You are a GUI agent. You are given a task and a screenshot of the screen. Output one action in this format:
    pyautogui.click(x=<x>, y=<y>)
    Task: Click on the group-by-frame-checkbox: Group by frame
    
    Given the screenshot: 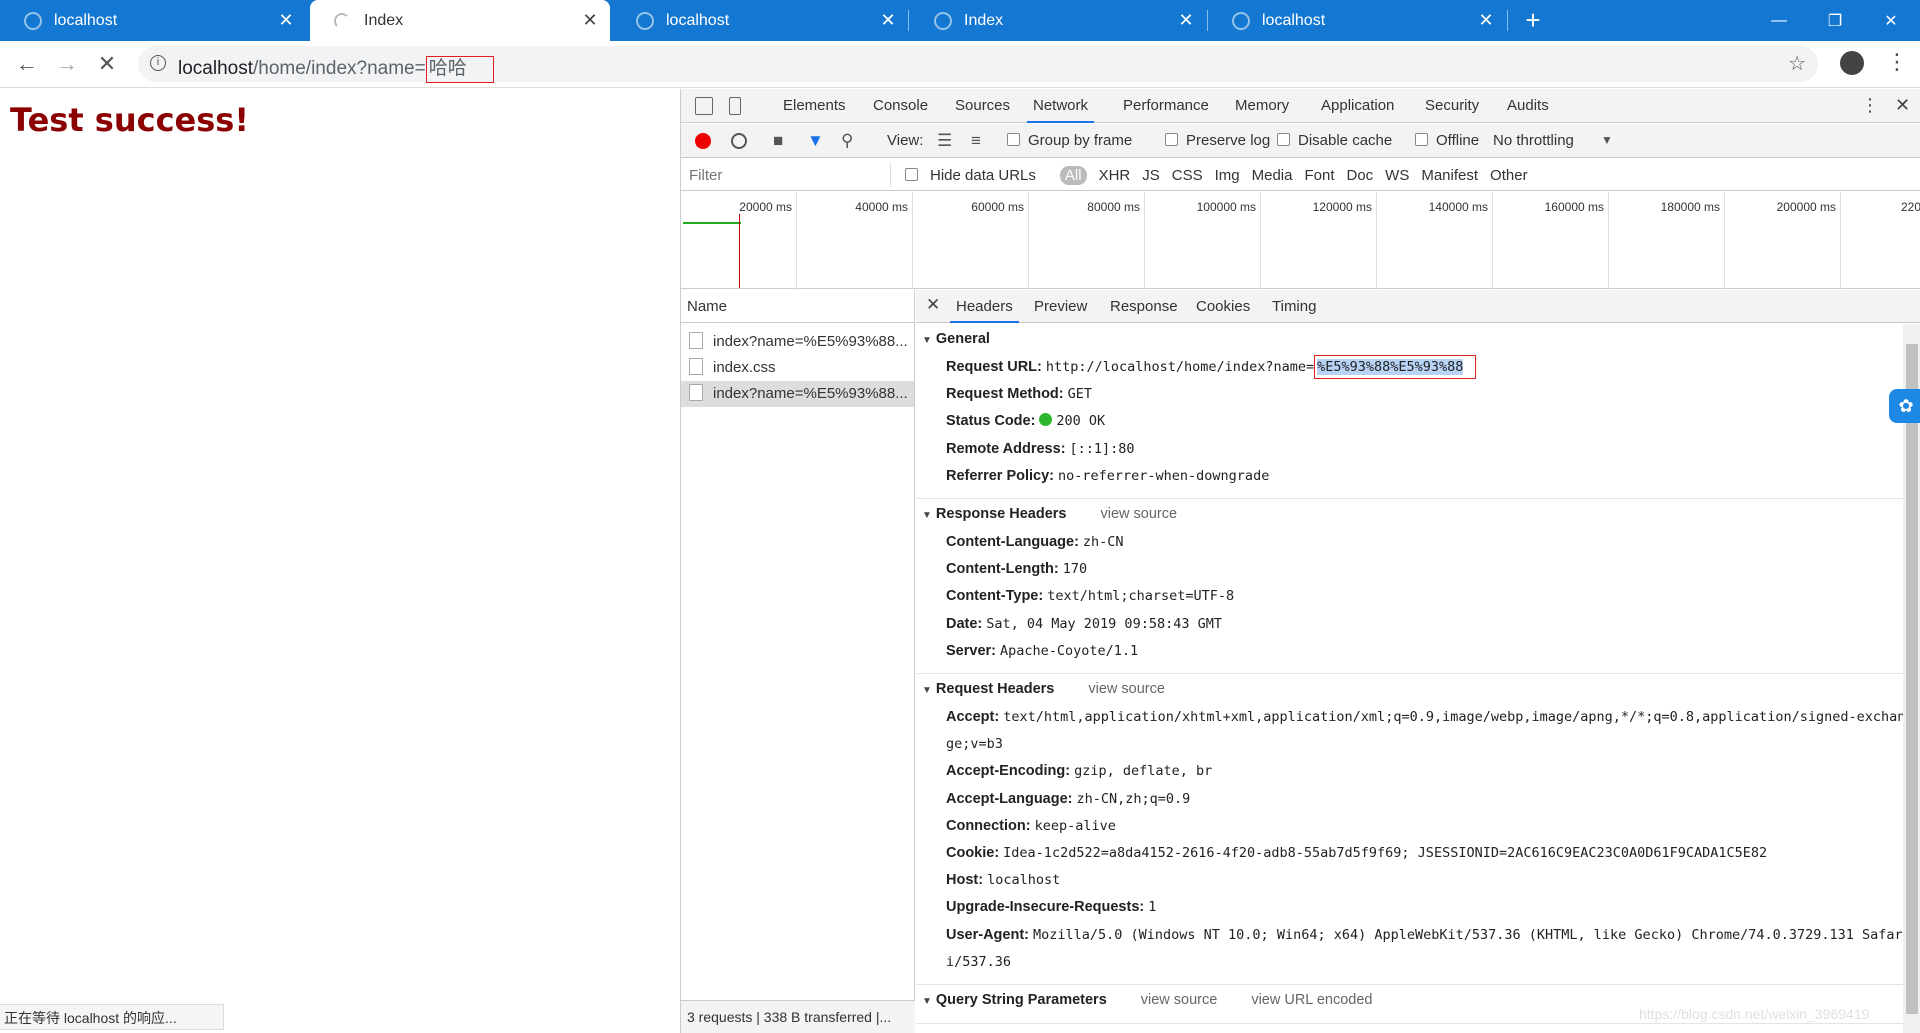 What is the action you would take?
    pyautogui.click(x=1069, y=140)
    